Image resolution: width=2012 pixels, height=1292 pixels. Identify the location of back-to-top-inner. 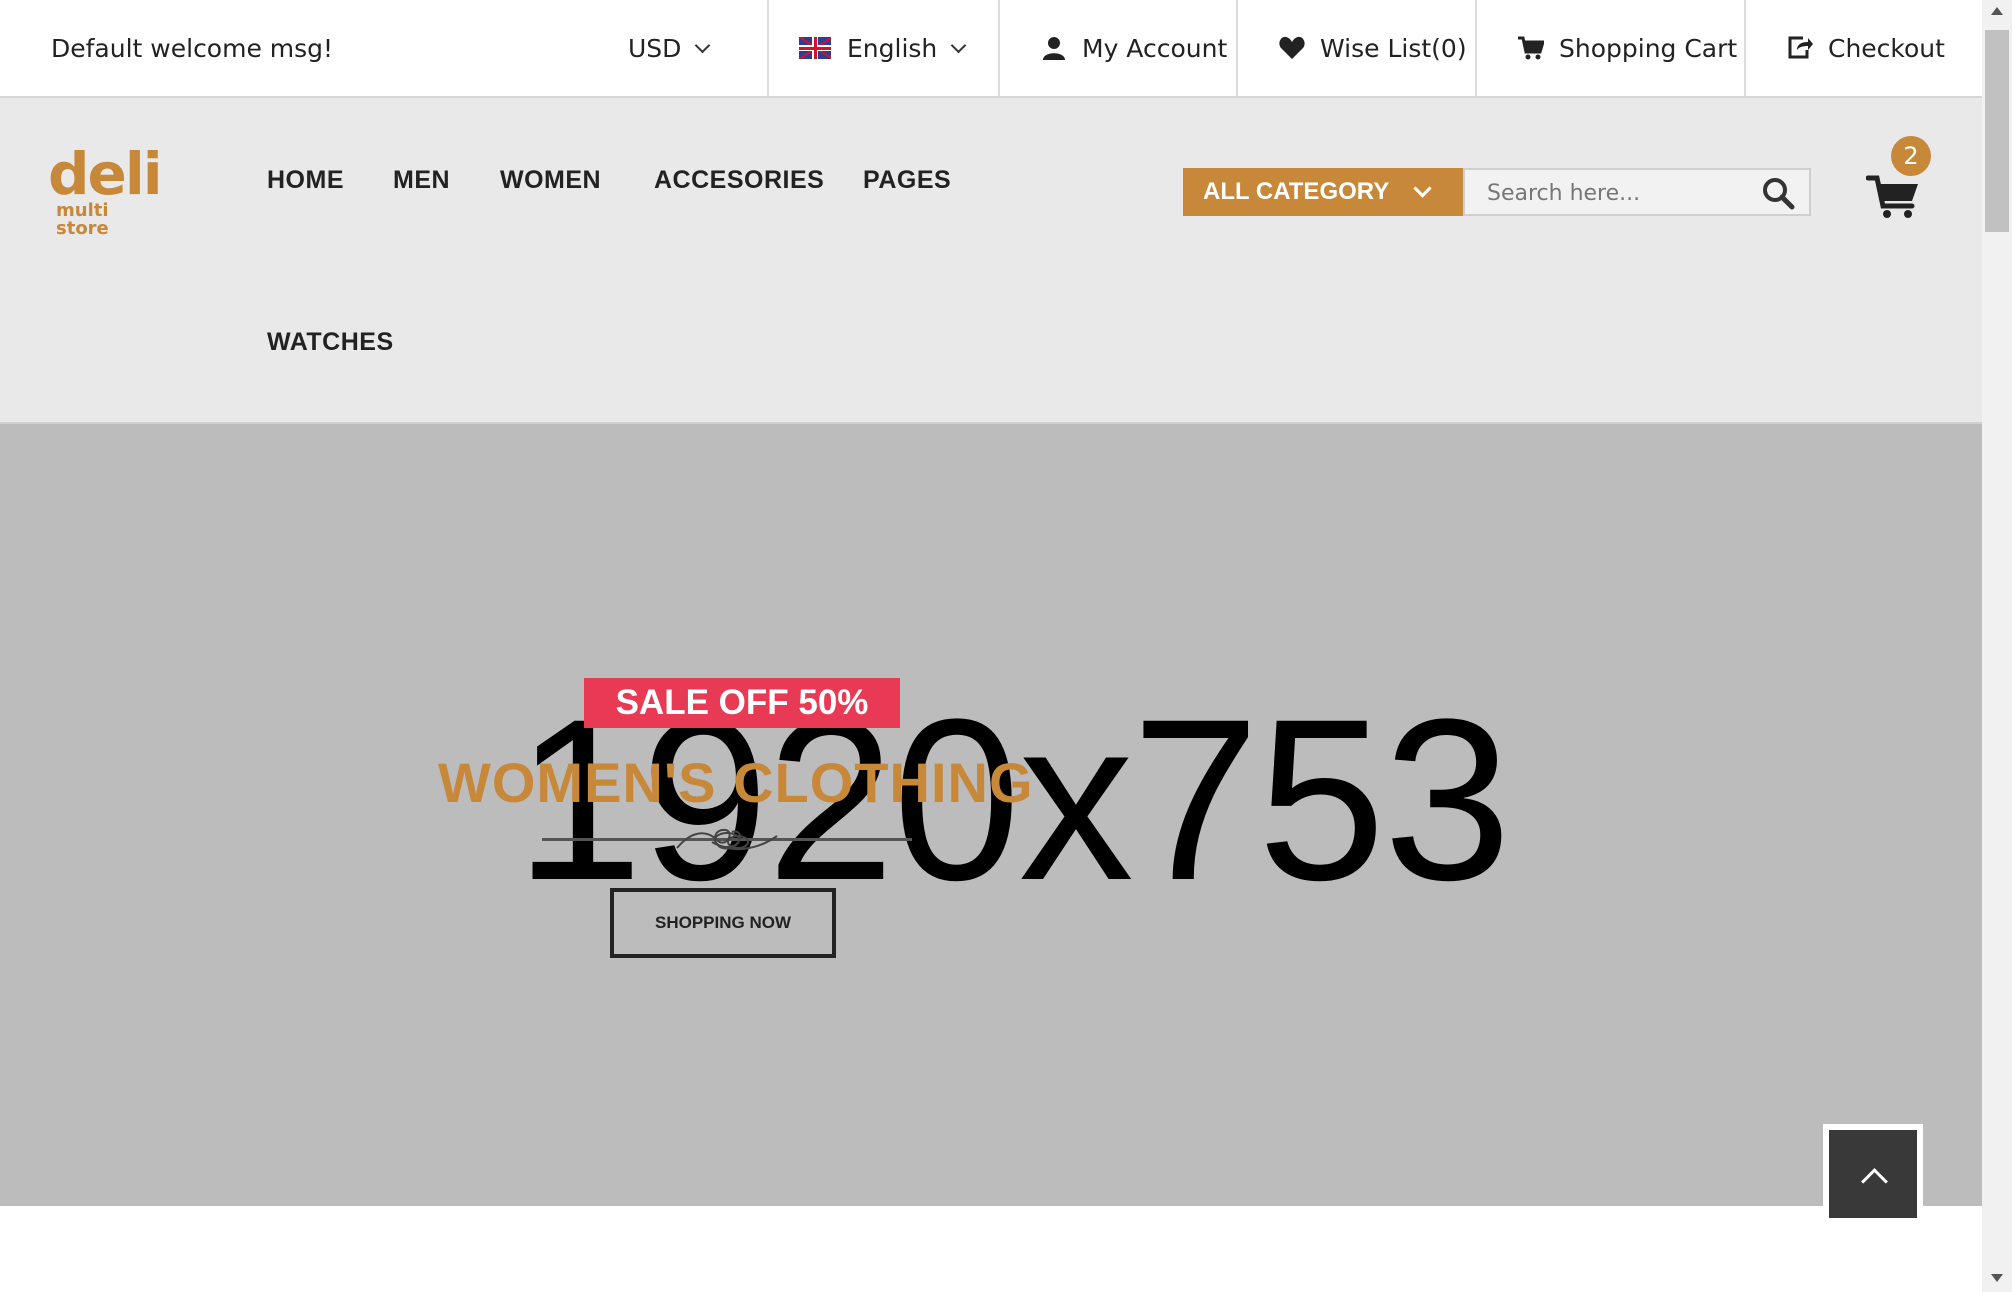
(1873, 1174).